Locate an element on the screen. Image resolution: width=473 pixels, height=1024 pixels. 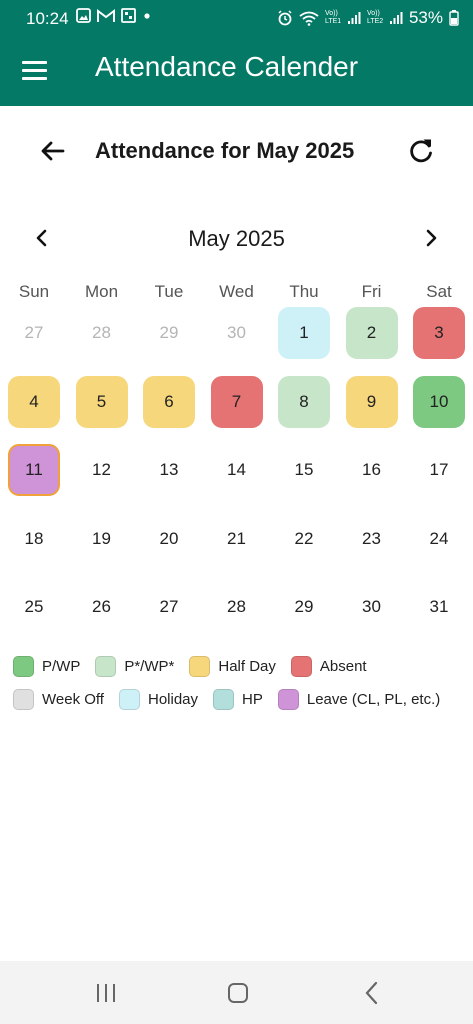
legend-item: Absent is located at coordinates (328, 666).